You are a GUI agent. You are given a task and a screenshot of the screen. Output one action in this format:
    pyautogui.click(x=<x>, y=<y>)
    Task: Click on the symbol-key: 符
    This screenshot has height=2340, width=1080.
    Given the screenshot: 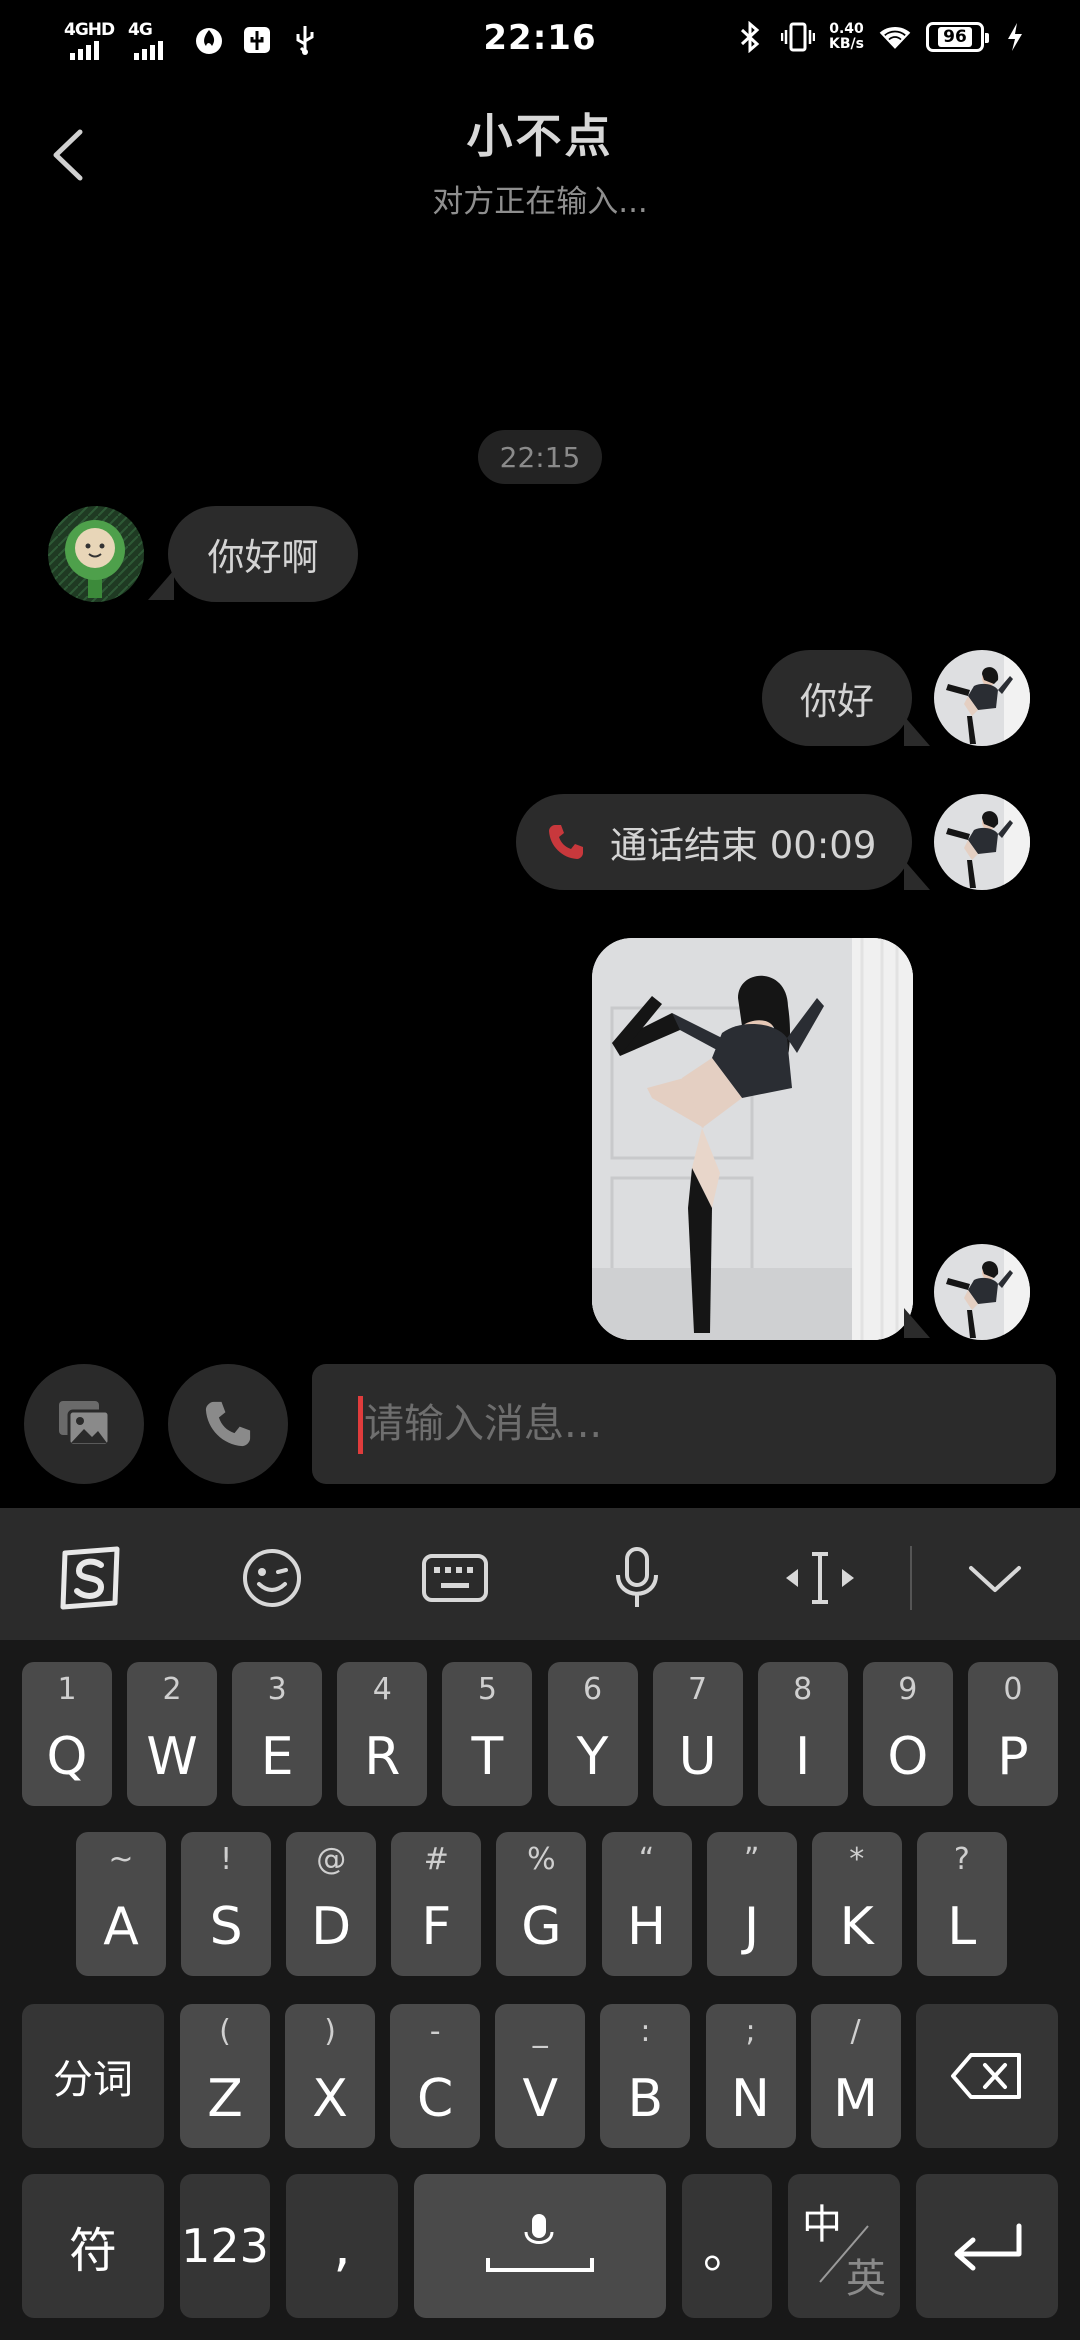 What is the action you would take?
    pyautogui.click(x=93, y=2246)
    